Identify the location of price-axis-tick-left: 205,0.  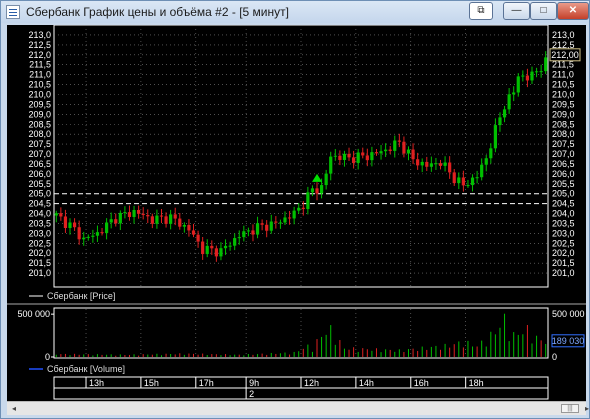
(39, 194).